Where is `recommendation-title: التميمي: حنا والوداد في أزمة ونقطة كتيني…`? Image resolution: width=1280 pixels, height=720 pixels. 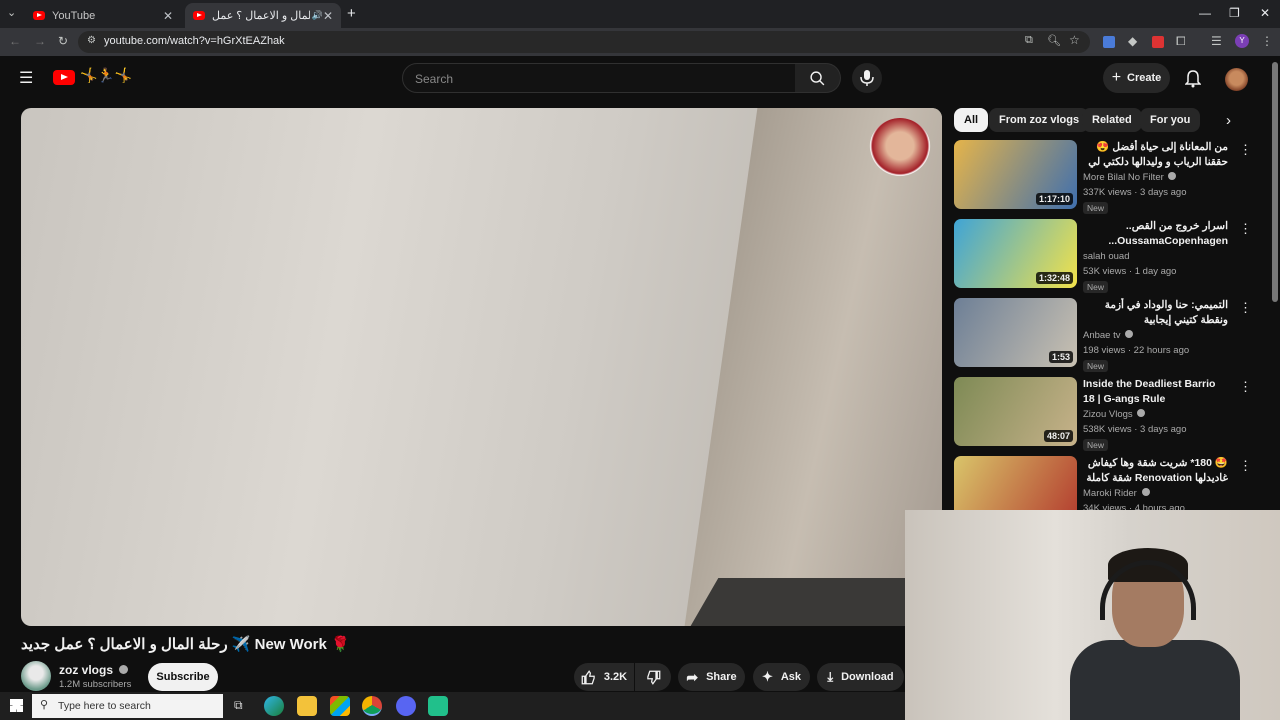
recommendation-title: التميمي: حنا والوداد في أزمة ونقطة كتيني… is located at coordinates (1155, 313).